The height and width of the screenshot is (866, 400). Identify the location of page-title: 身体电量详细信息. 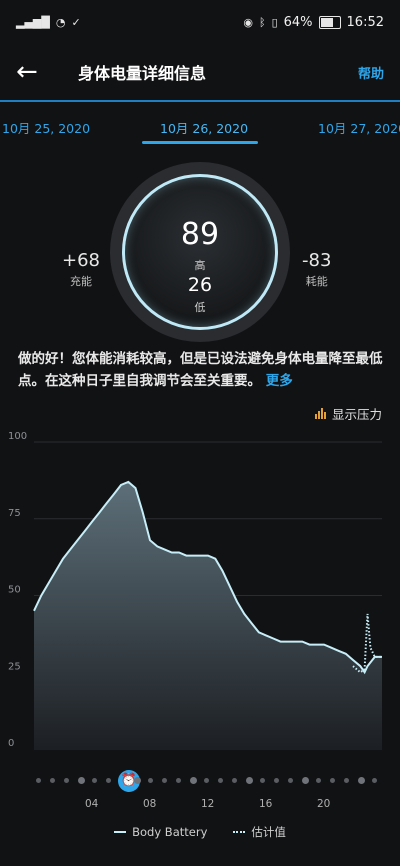
(142, 73).